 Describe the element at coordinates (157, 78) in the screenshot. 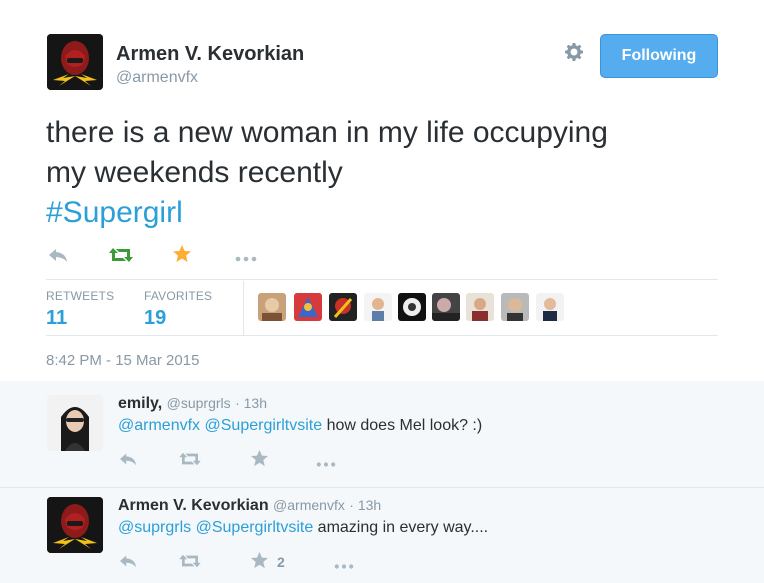

I see `author-handle: @armenvfx` at that location.